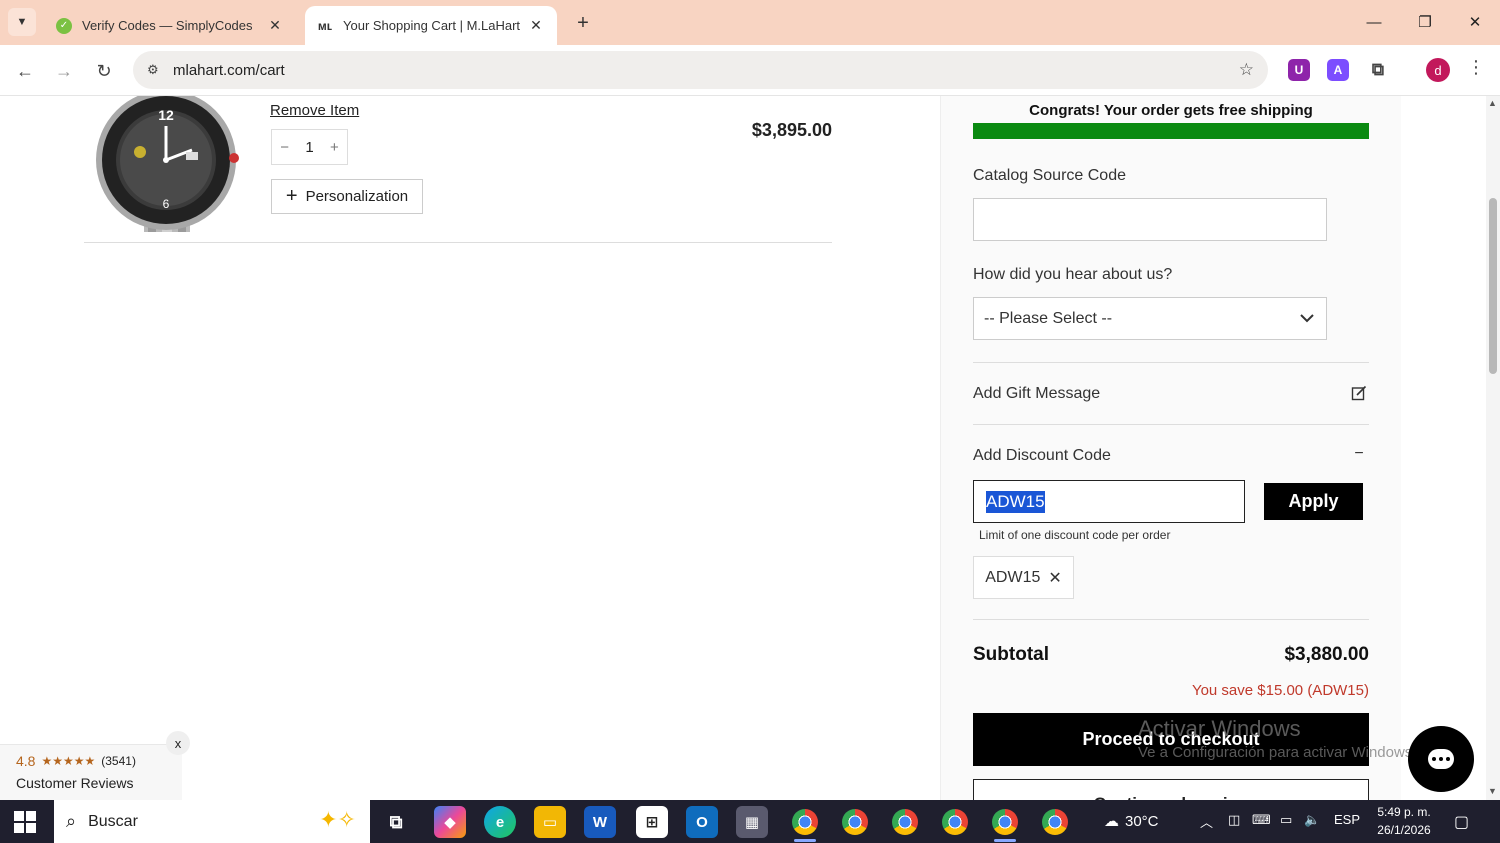 This screenshot has height=843, width=1500. I want to click on arrow-right-icon: →, so click(64, 70).